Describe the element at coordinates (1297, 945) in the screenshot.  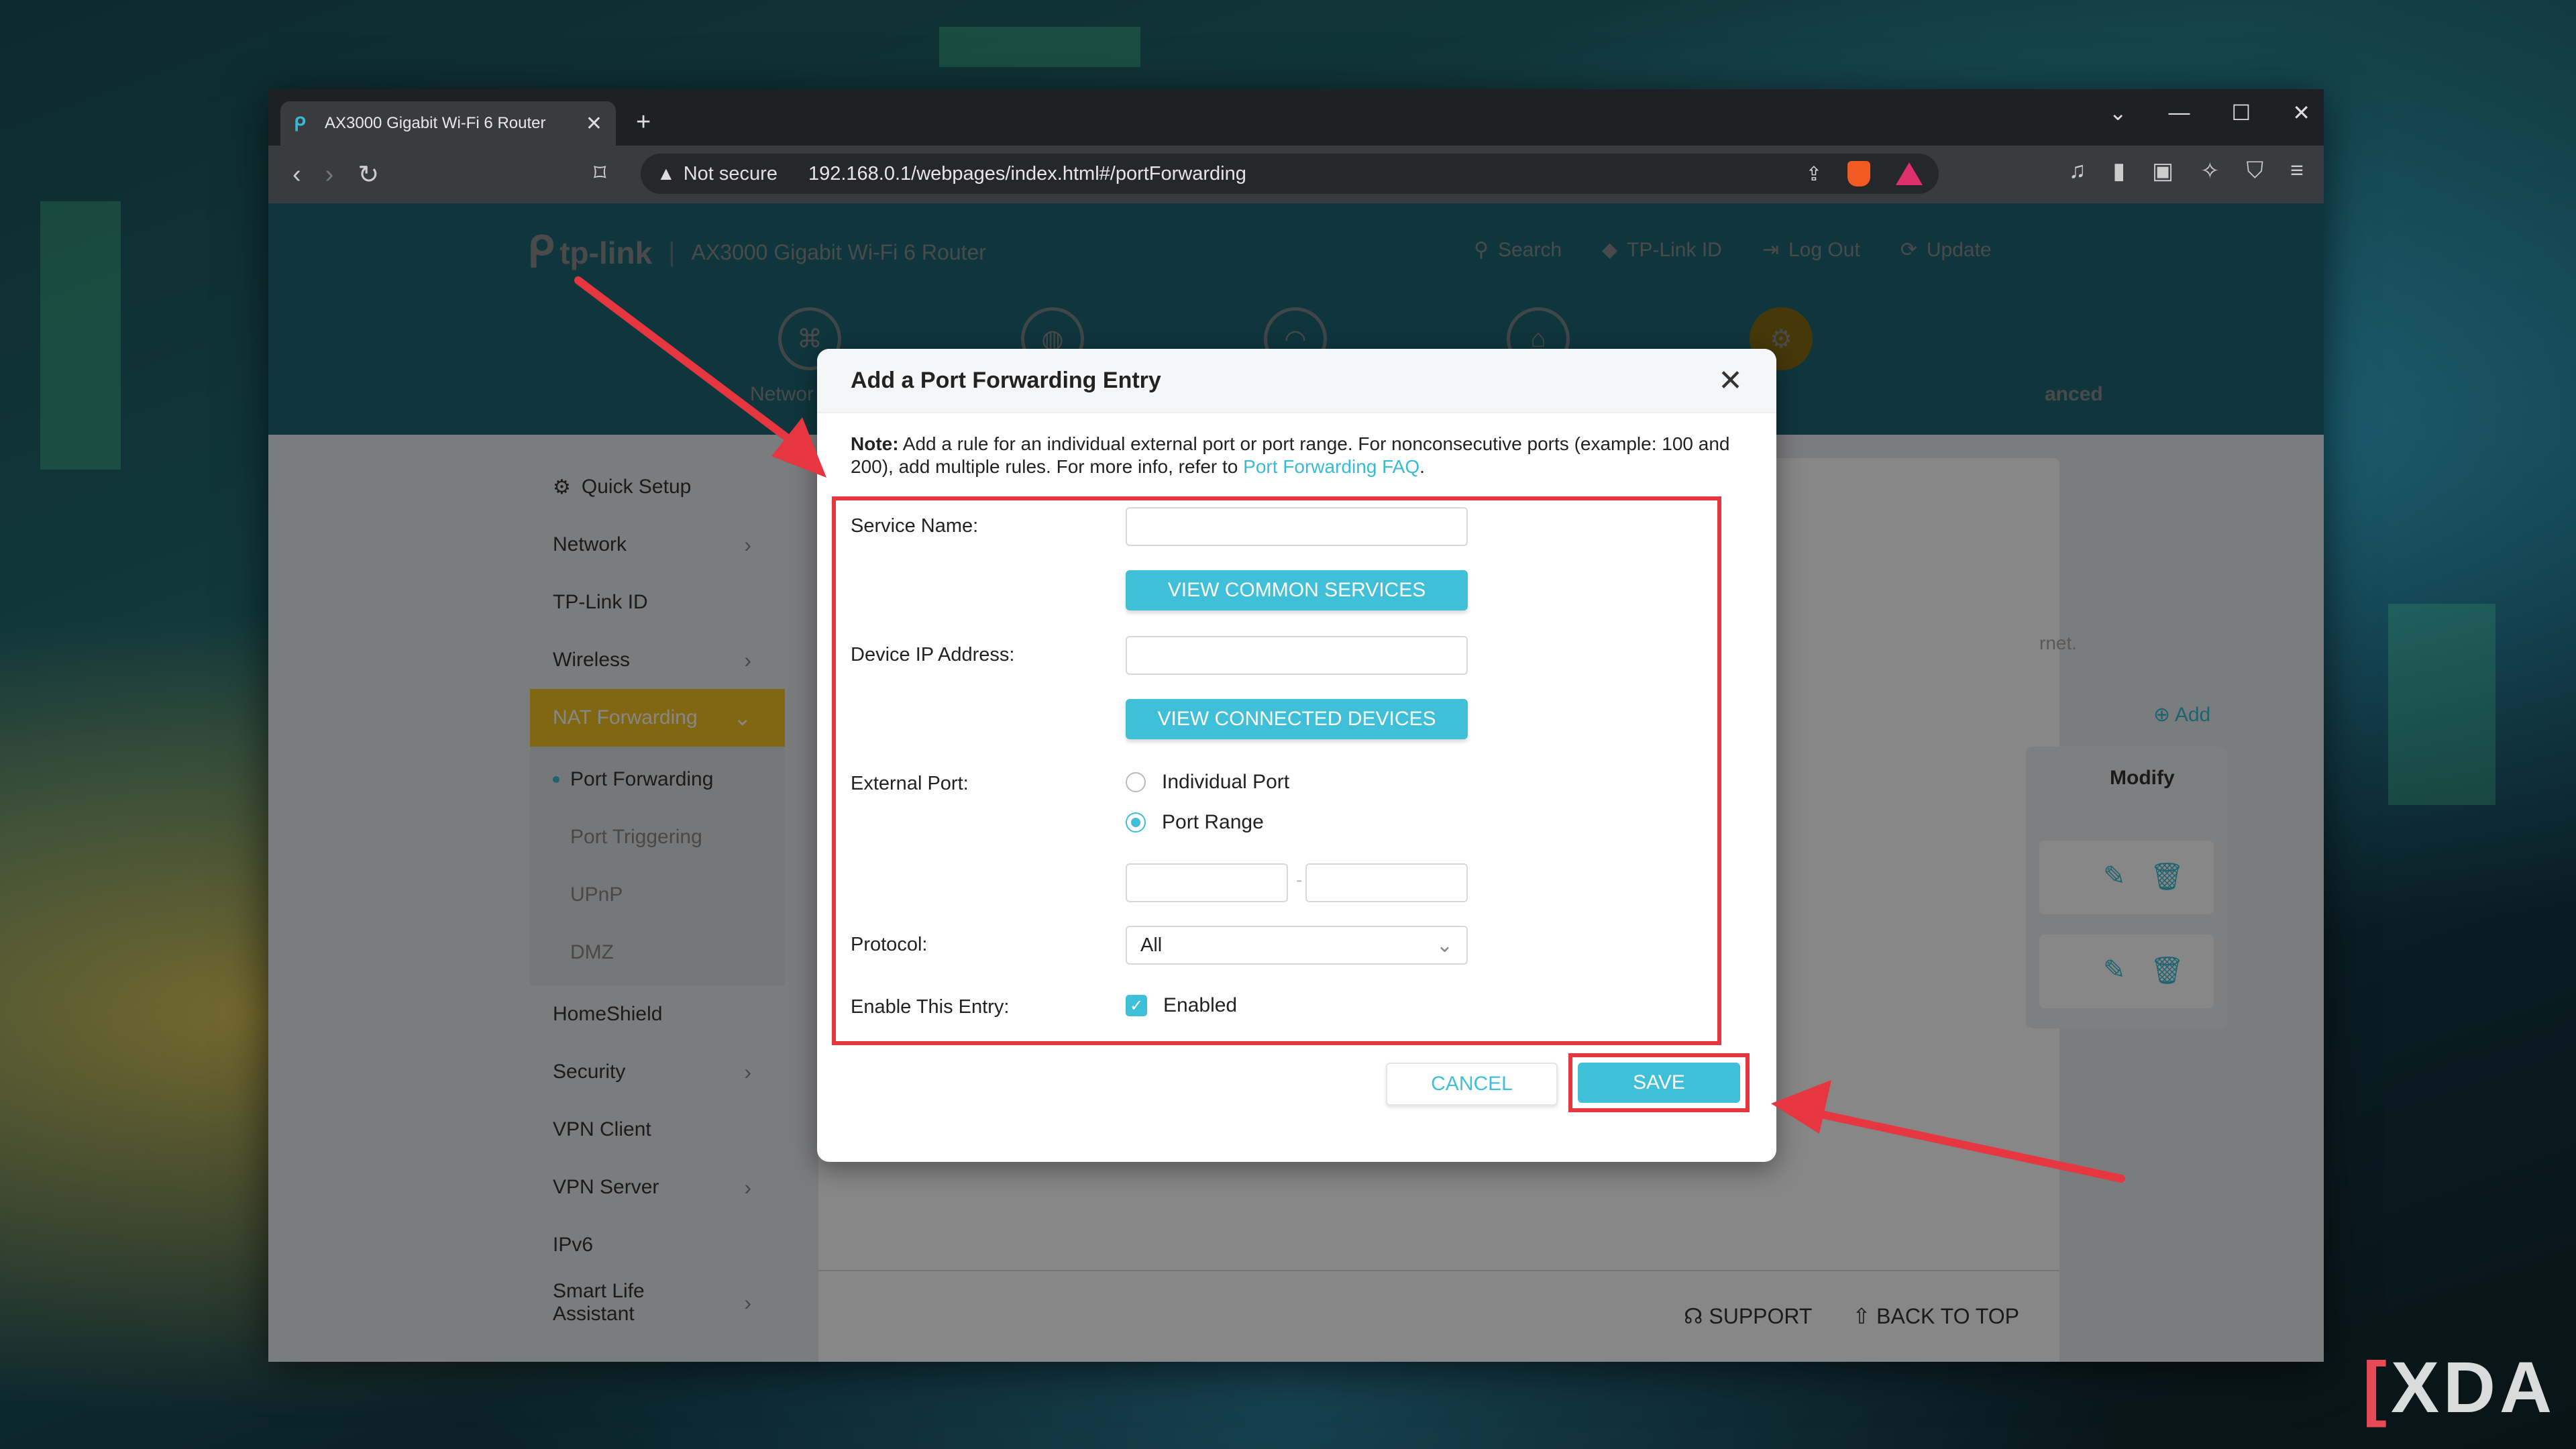
I see `protocol-select: All ⌄` at that location.